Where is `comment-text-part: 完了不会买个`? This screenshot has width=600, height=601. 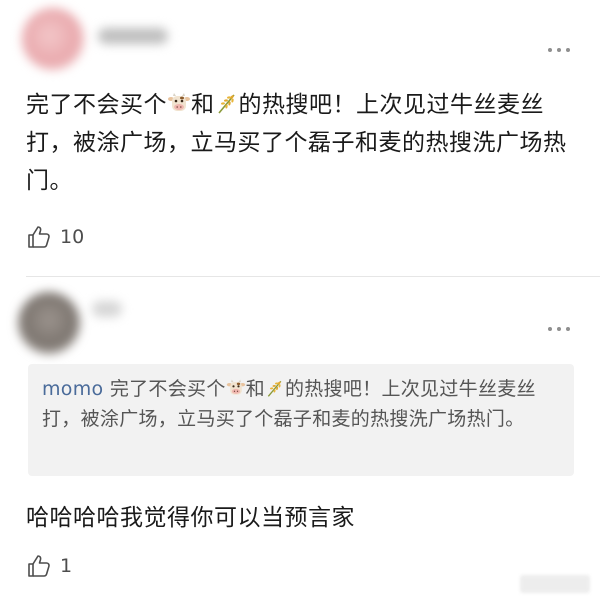
comment-text-part: 完了不会买个 is located at coordinates (96, 105).